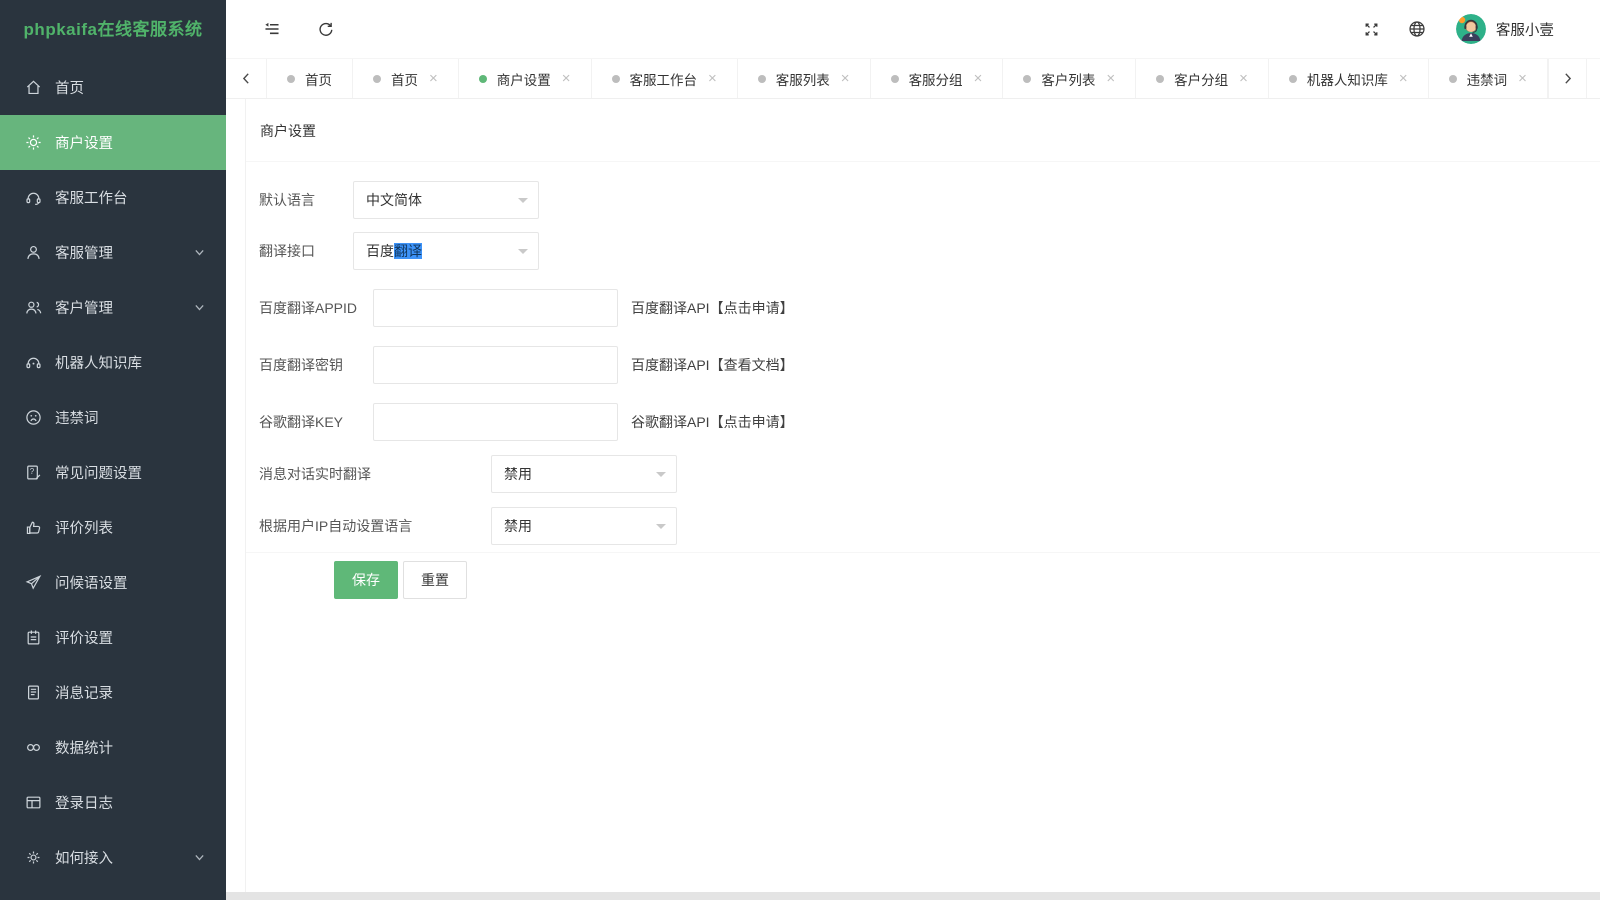 The width and height of the screenshot is (1600, 900). I want to click on tab-label: 违禁词, so click(1487, 80).